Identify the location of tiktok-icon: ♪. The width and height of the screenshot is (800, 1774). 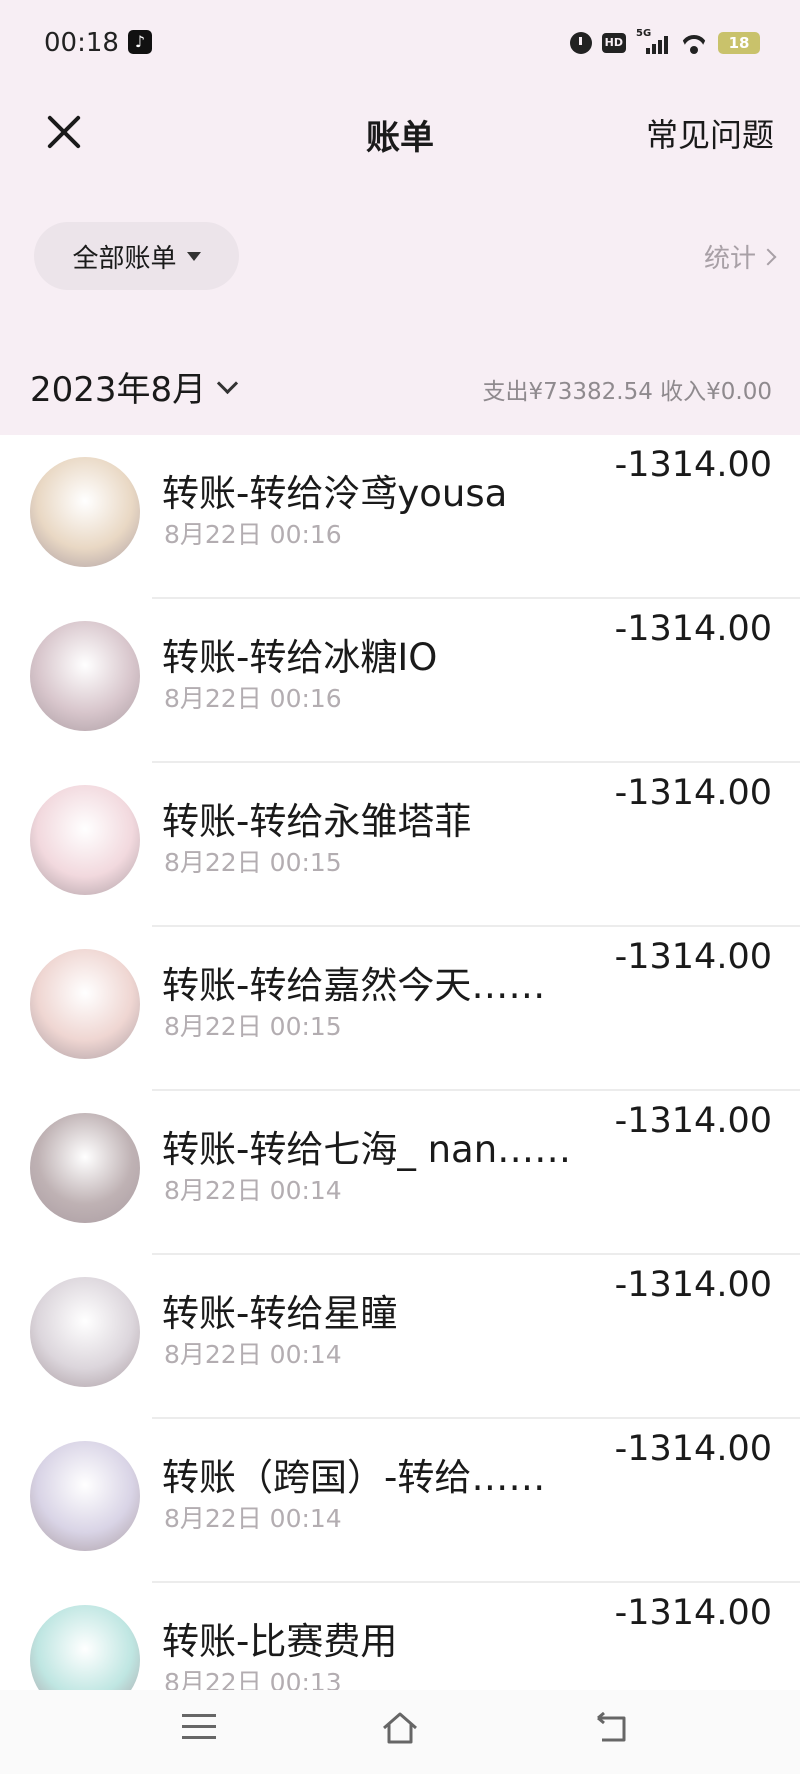
(140, 42).